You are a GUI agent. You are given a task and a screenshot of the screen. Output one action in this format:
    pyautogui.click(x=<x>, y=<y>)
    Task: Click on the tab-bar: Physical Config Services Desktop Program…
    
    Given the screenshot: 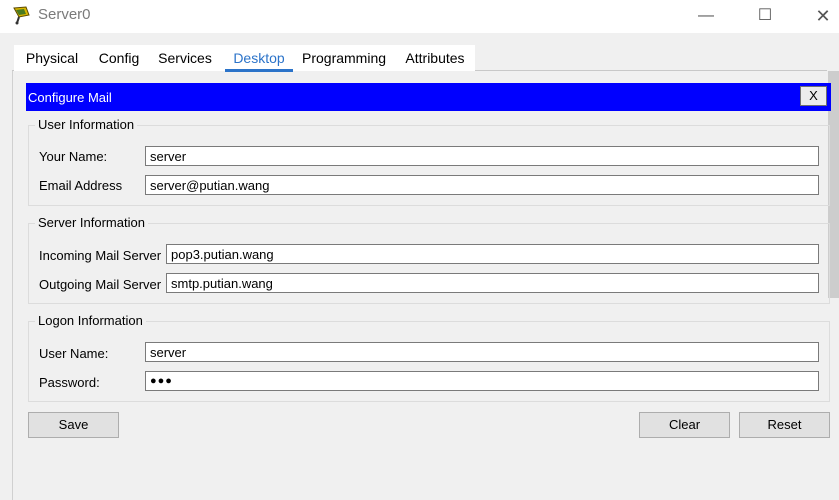 What is the action you would take?
    pyautogui.click(x=244, y=58)
    